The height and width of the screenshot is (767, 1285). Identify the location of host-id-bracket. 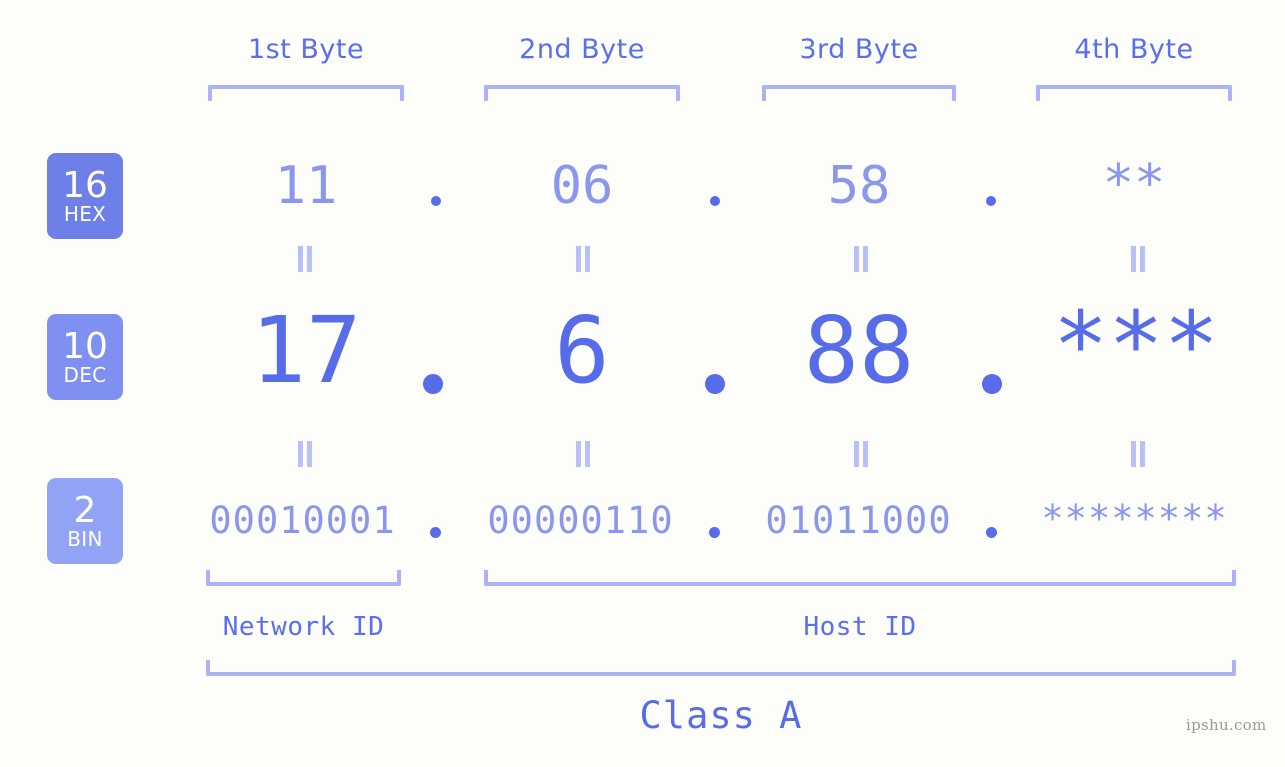
(860, 578).